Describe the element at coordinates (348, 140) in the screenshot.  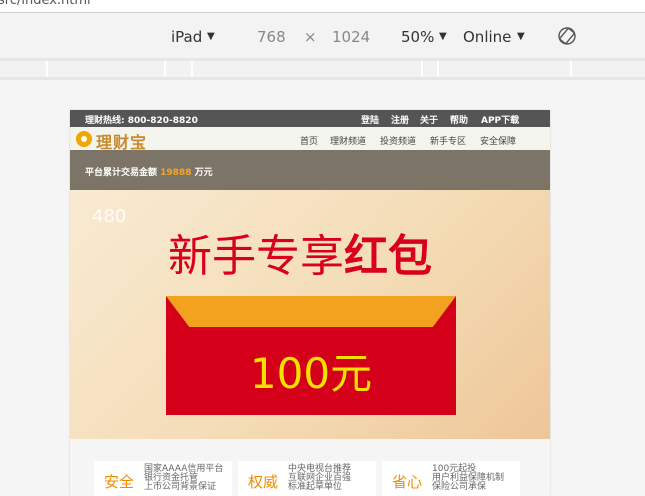
I see `nav-wealth: 理财频道` at that location.